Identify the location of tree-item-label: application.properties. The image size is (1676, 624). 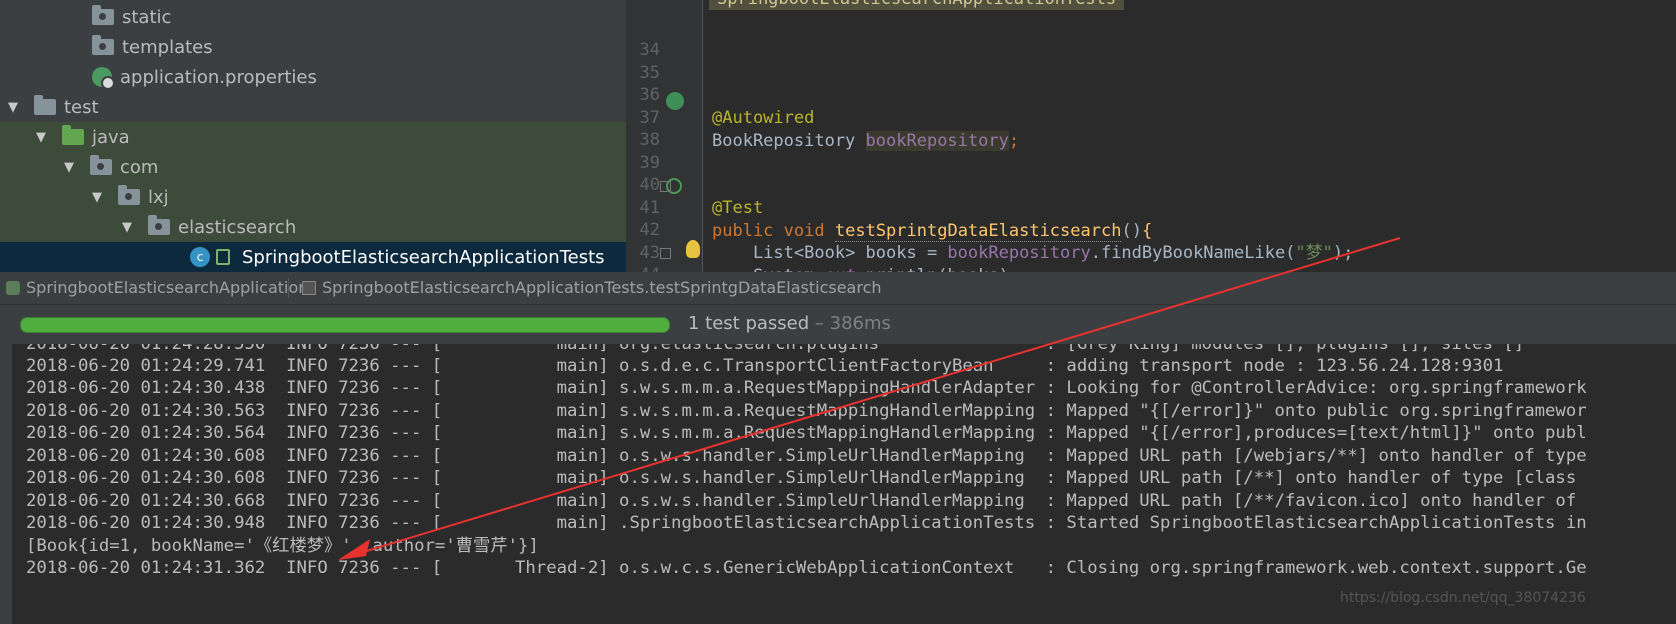
(218, 77).